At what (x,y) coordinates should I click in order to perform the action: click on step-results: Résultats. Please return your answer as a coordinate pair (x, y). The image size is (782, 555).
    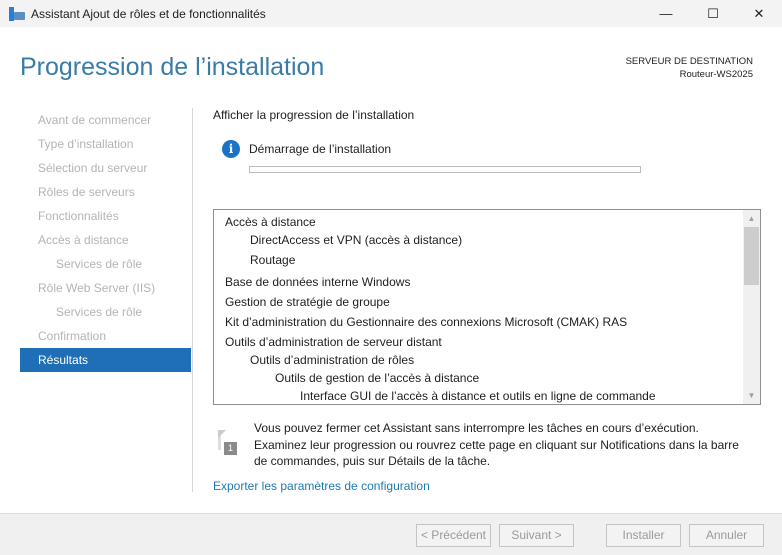
    Looking at the image, I should click on (105, 360).